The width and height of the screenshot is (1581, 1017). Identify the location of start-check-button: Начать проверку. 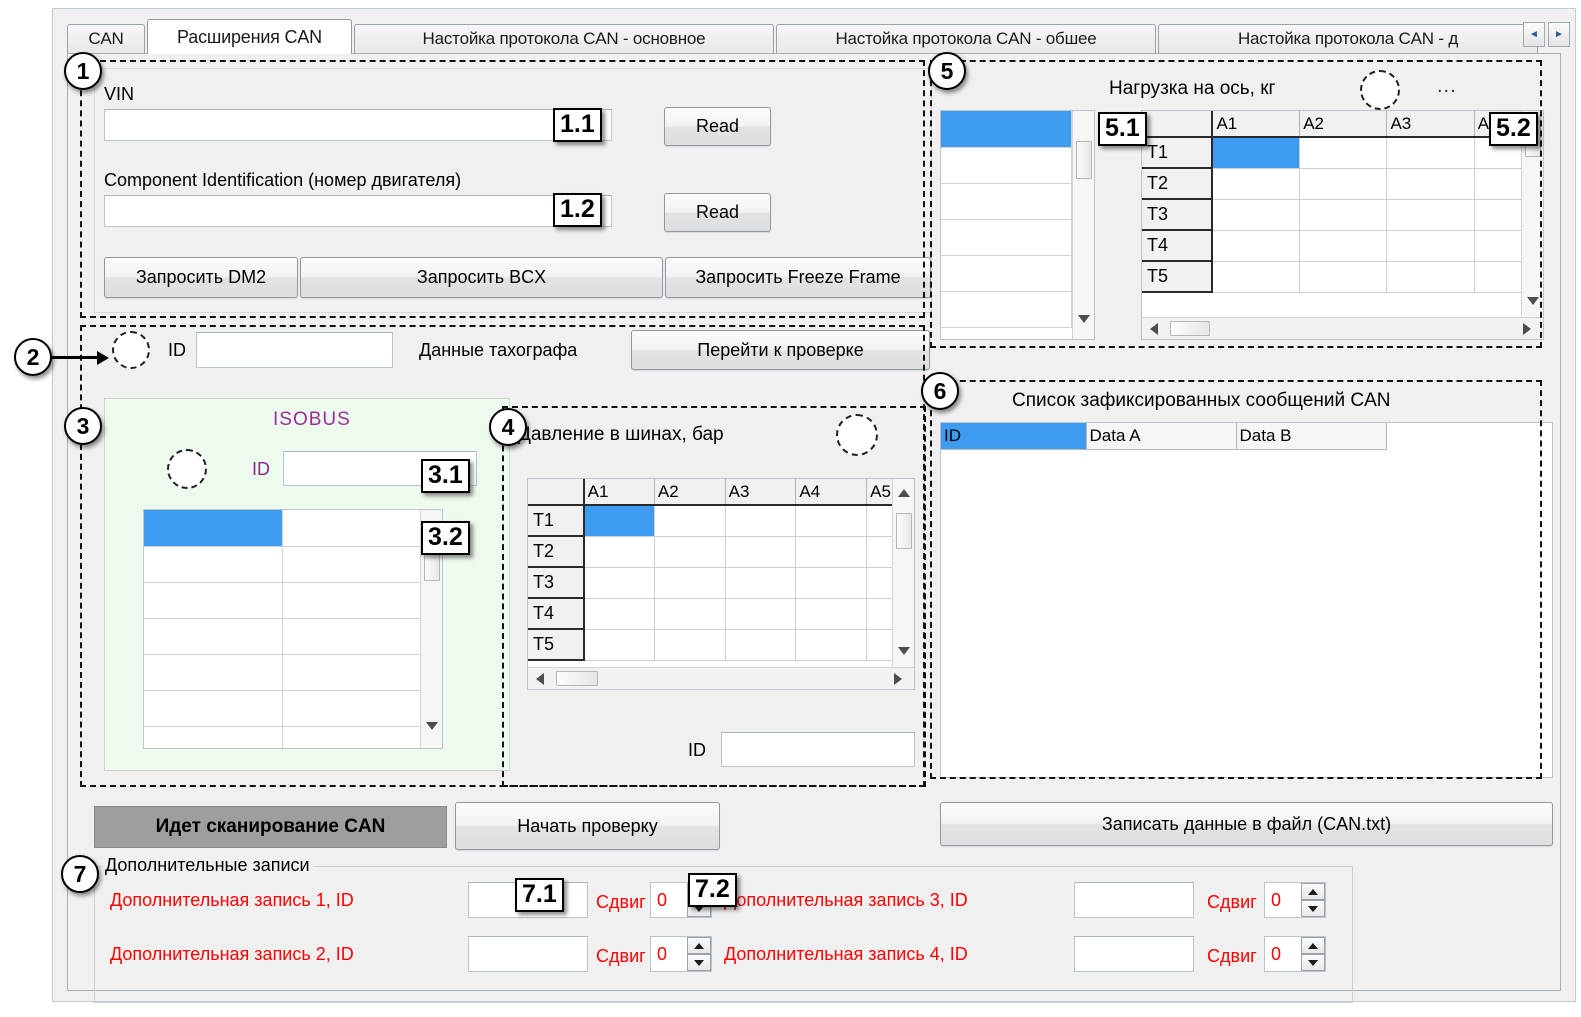
(587, 826).